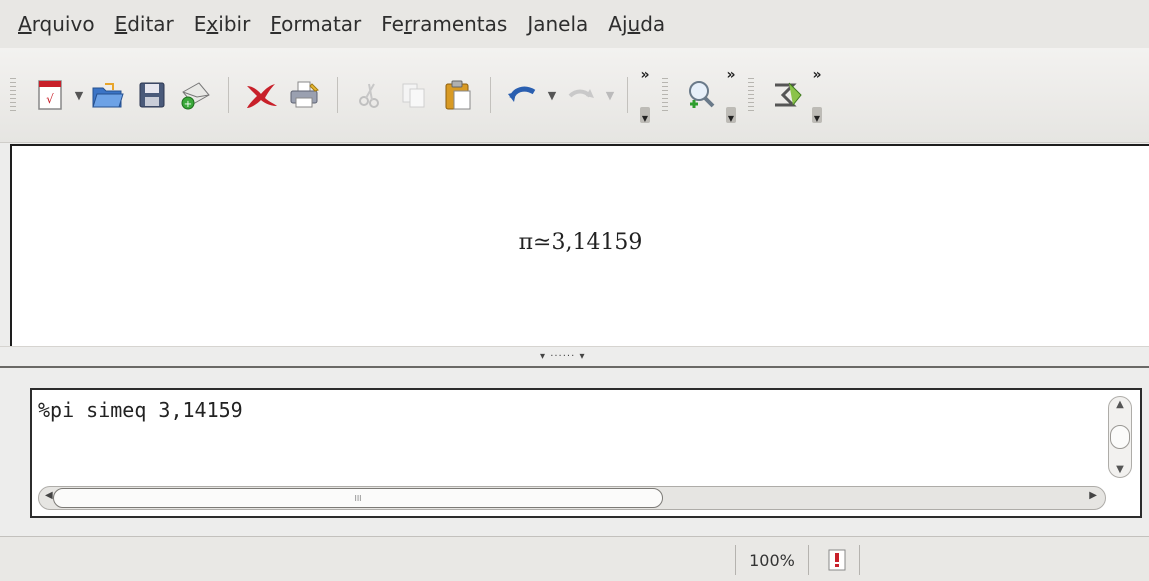 The image size is (1149, 581). I want to click on export-pdf-button, so click(261, 95).